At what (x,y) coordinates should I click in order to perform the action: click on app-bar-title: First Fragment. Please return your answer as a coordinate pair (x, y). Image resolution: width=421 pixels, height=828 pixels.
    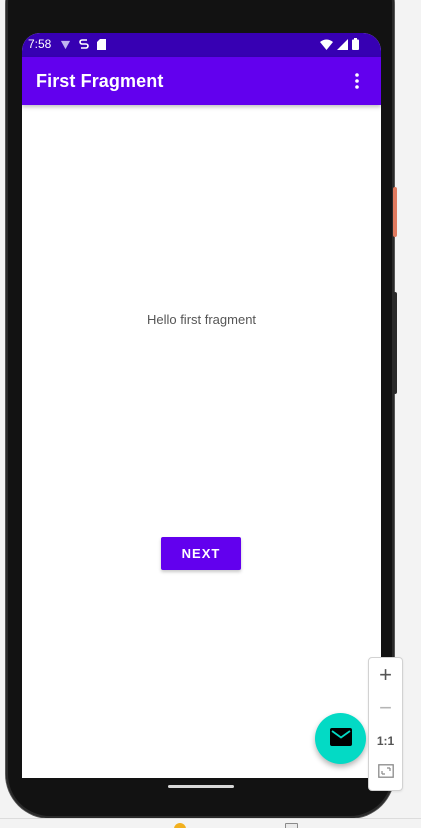
    Looking at the image, I should click on (100, 81).